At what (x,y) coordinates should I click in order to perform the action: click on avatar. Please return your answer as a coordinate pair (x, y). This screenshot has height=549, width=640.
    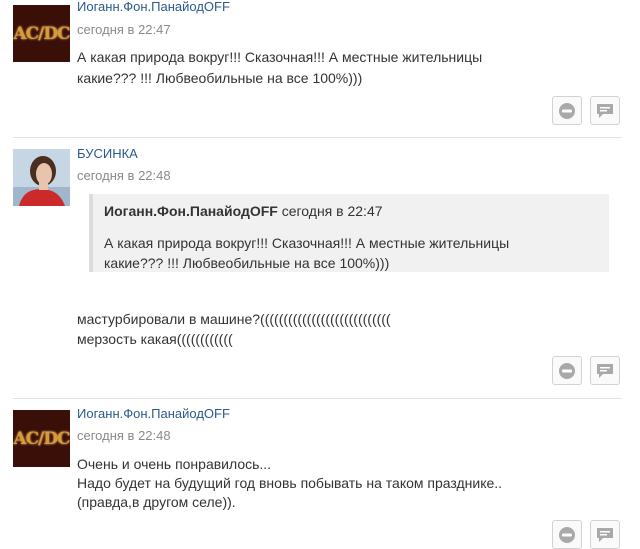
    Looking at the image, I should click on (41, 177).